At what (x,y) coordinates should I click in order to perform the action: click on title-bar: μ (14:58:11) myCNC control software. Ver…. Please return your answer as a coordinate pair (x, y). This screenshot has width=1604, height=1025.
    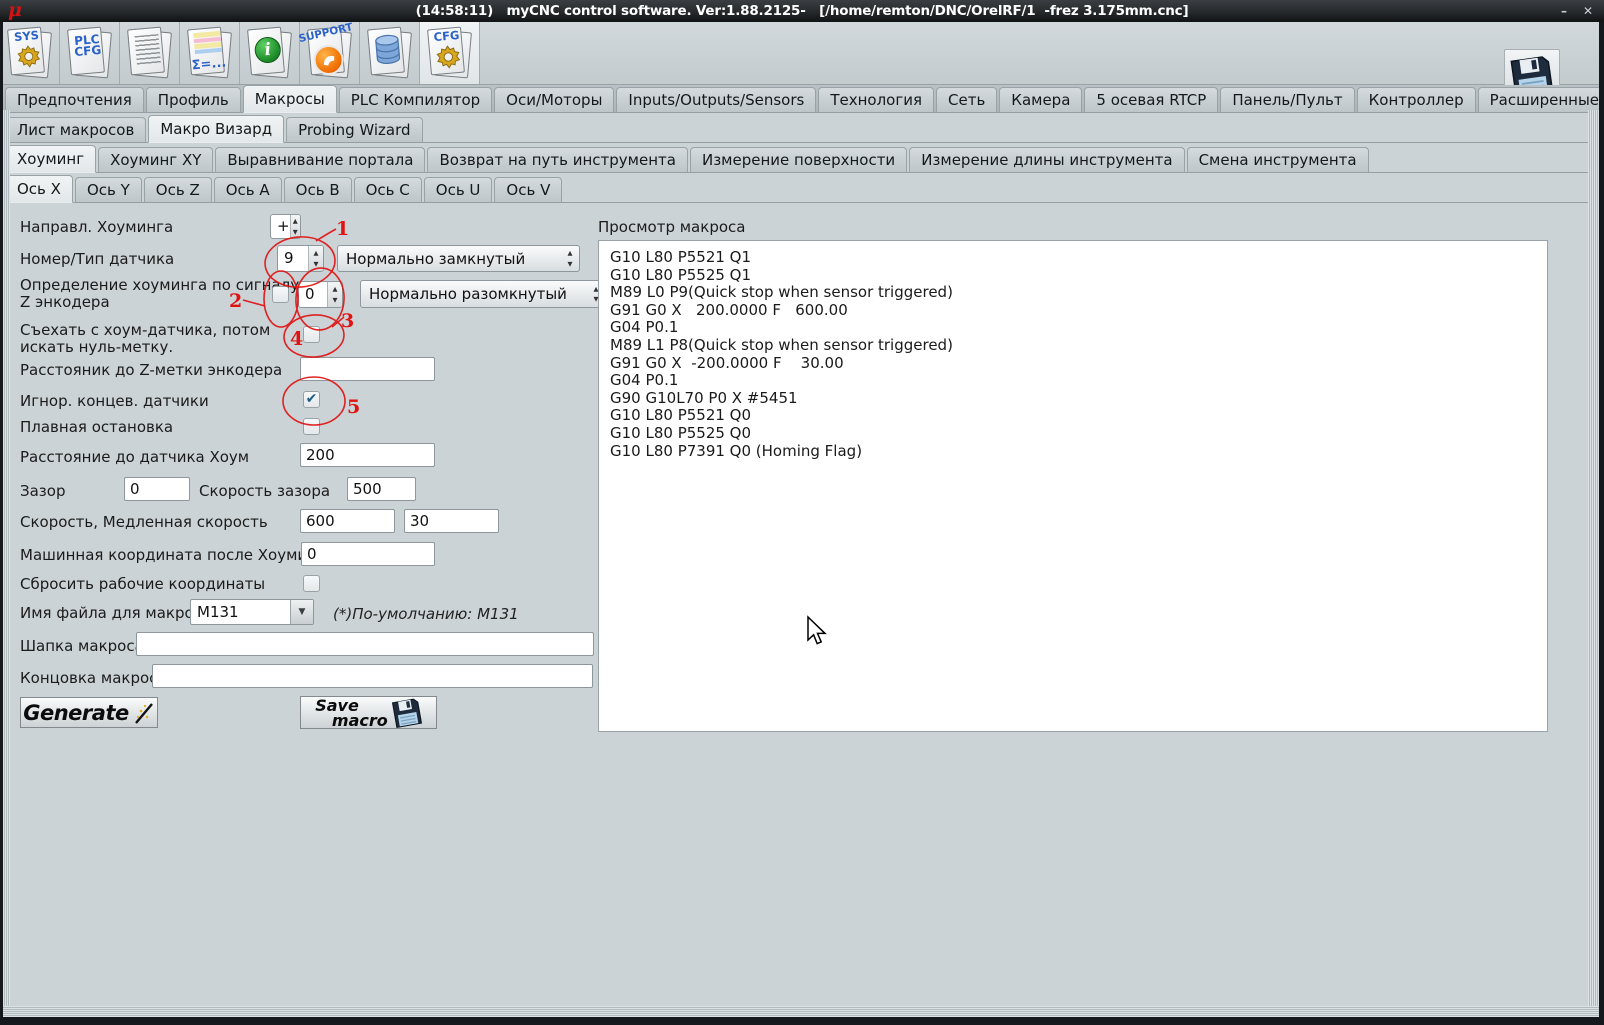
    Looking at the image, I should click on (802, 11).